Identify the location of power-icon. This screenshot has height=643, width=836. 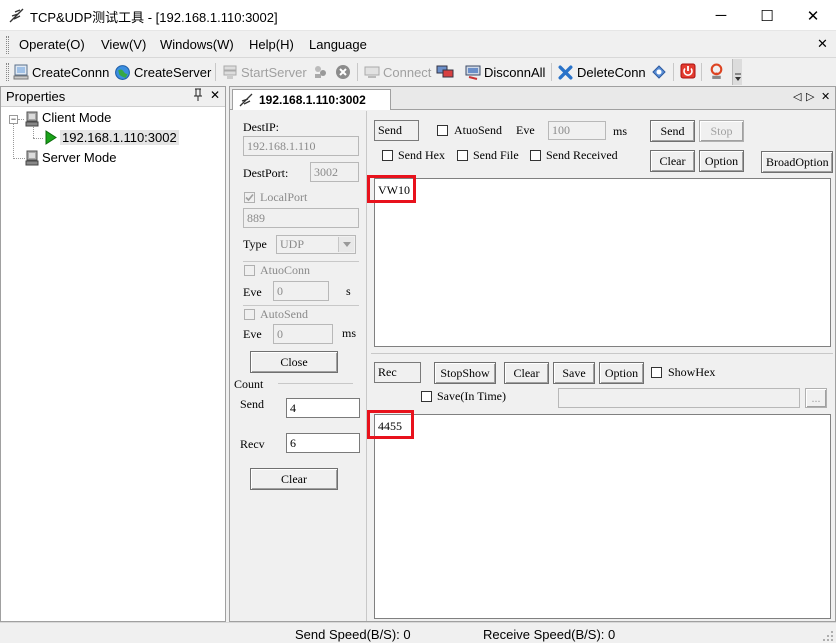
(688, 71).